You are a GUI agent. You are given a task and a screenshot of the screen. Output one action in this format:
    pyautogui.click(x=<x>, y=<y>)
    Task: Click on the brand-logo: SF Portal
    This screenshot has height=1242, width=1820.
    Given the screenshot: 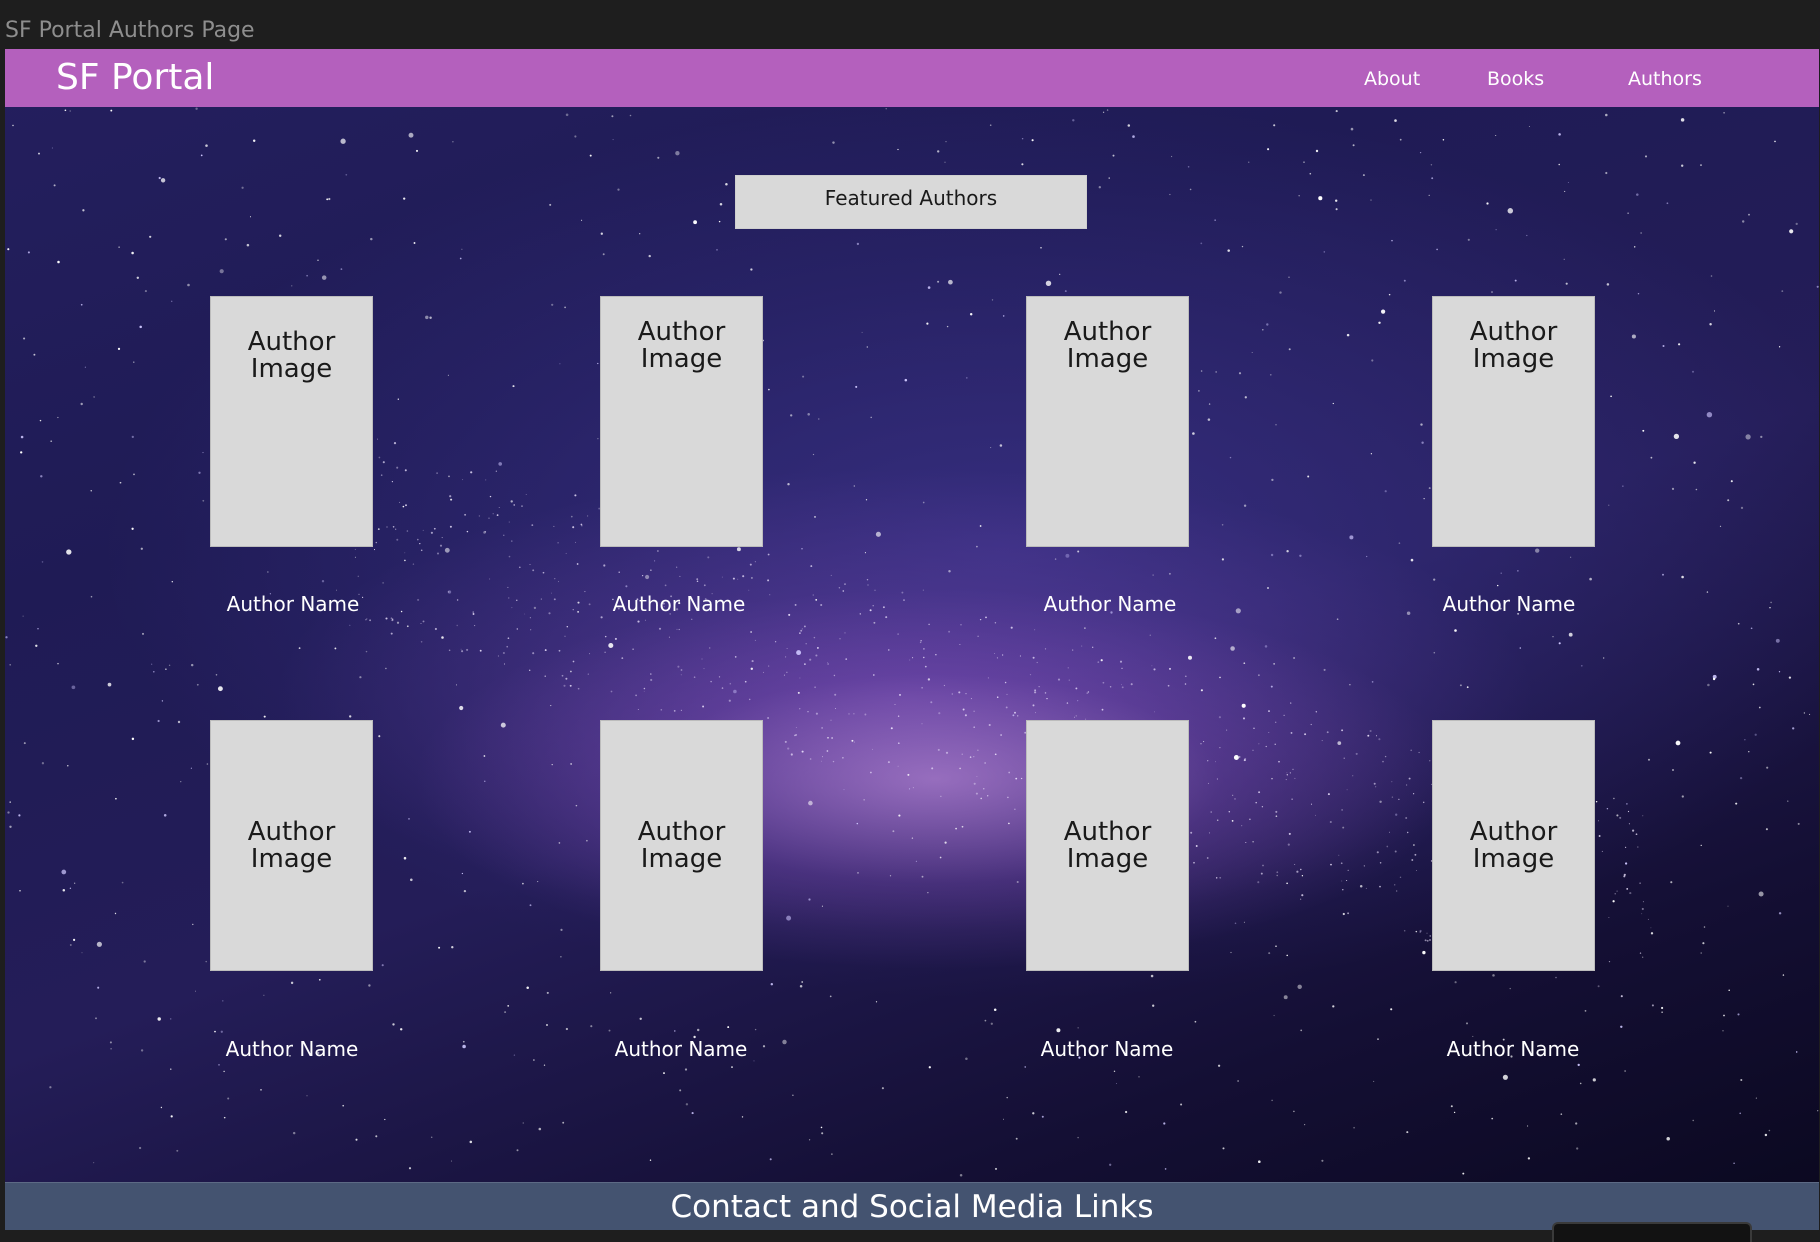 What is the action you would take?
    pyautogui.click(x=135, y=77)
    